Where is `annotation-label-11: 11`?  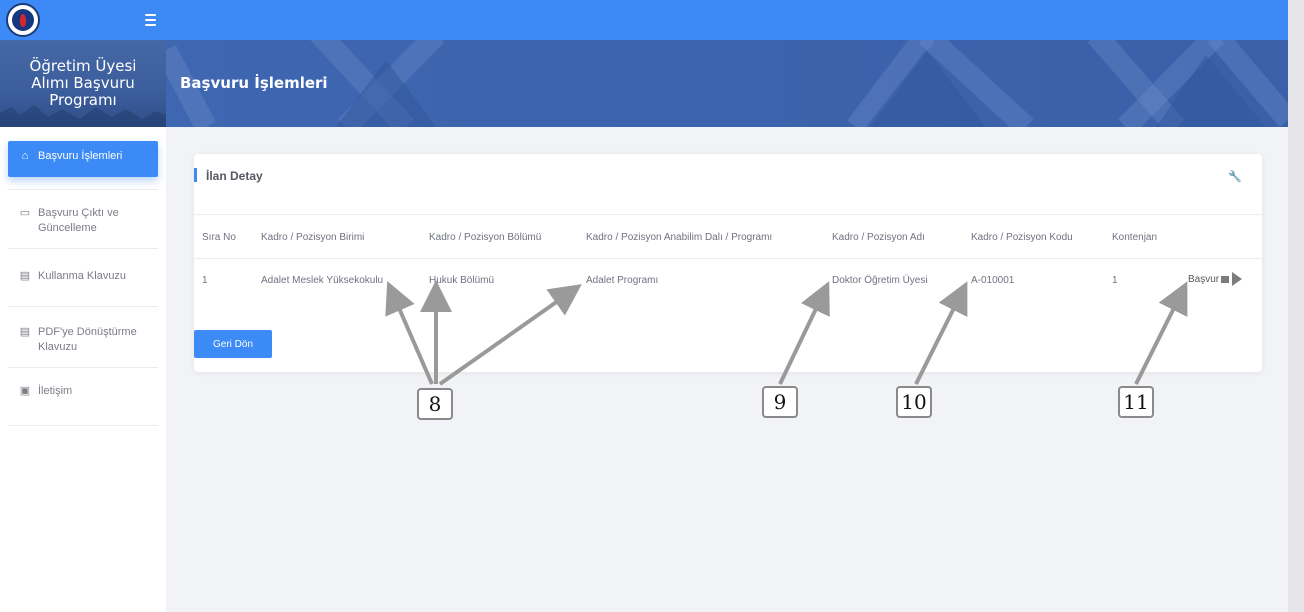 annotation-label-11: 11 is located at coordinates (1136, 402).